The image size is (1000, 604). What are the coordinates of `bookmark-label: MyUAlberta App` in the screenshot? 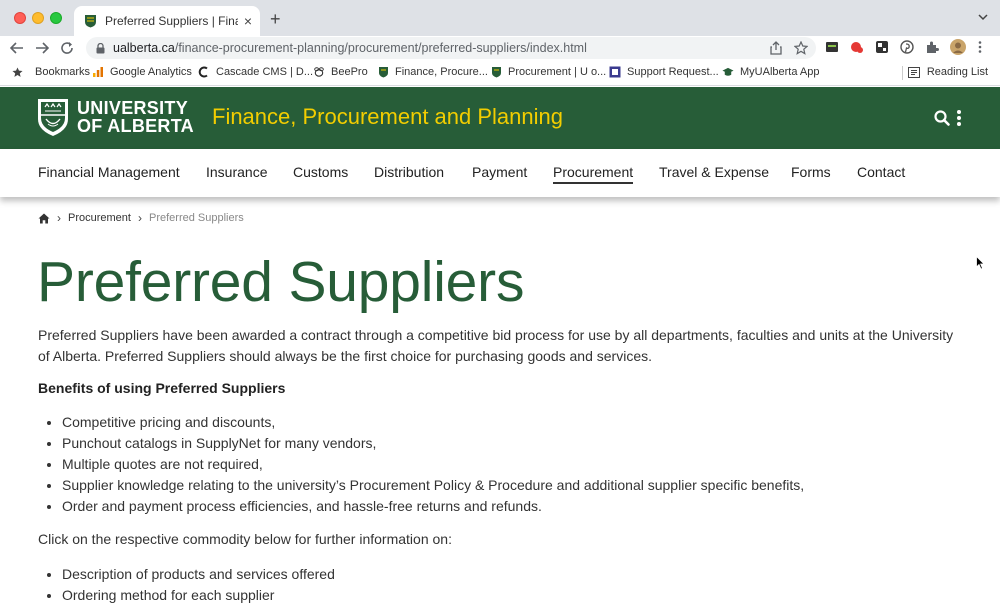 It's located at (780, 72).